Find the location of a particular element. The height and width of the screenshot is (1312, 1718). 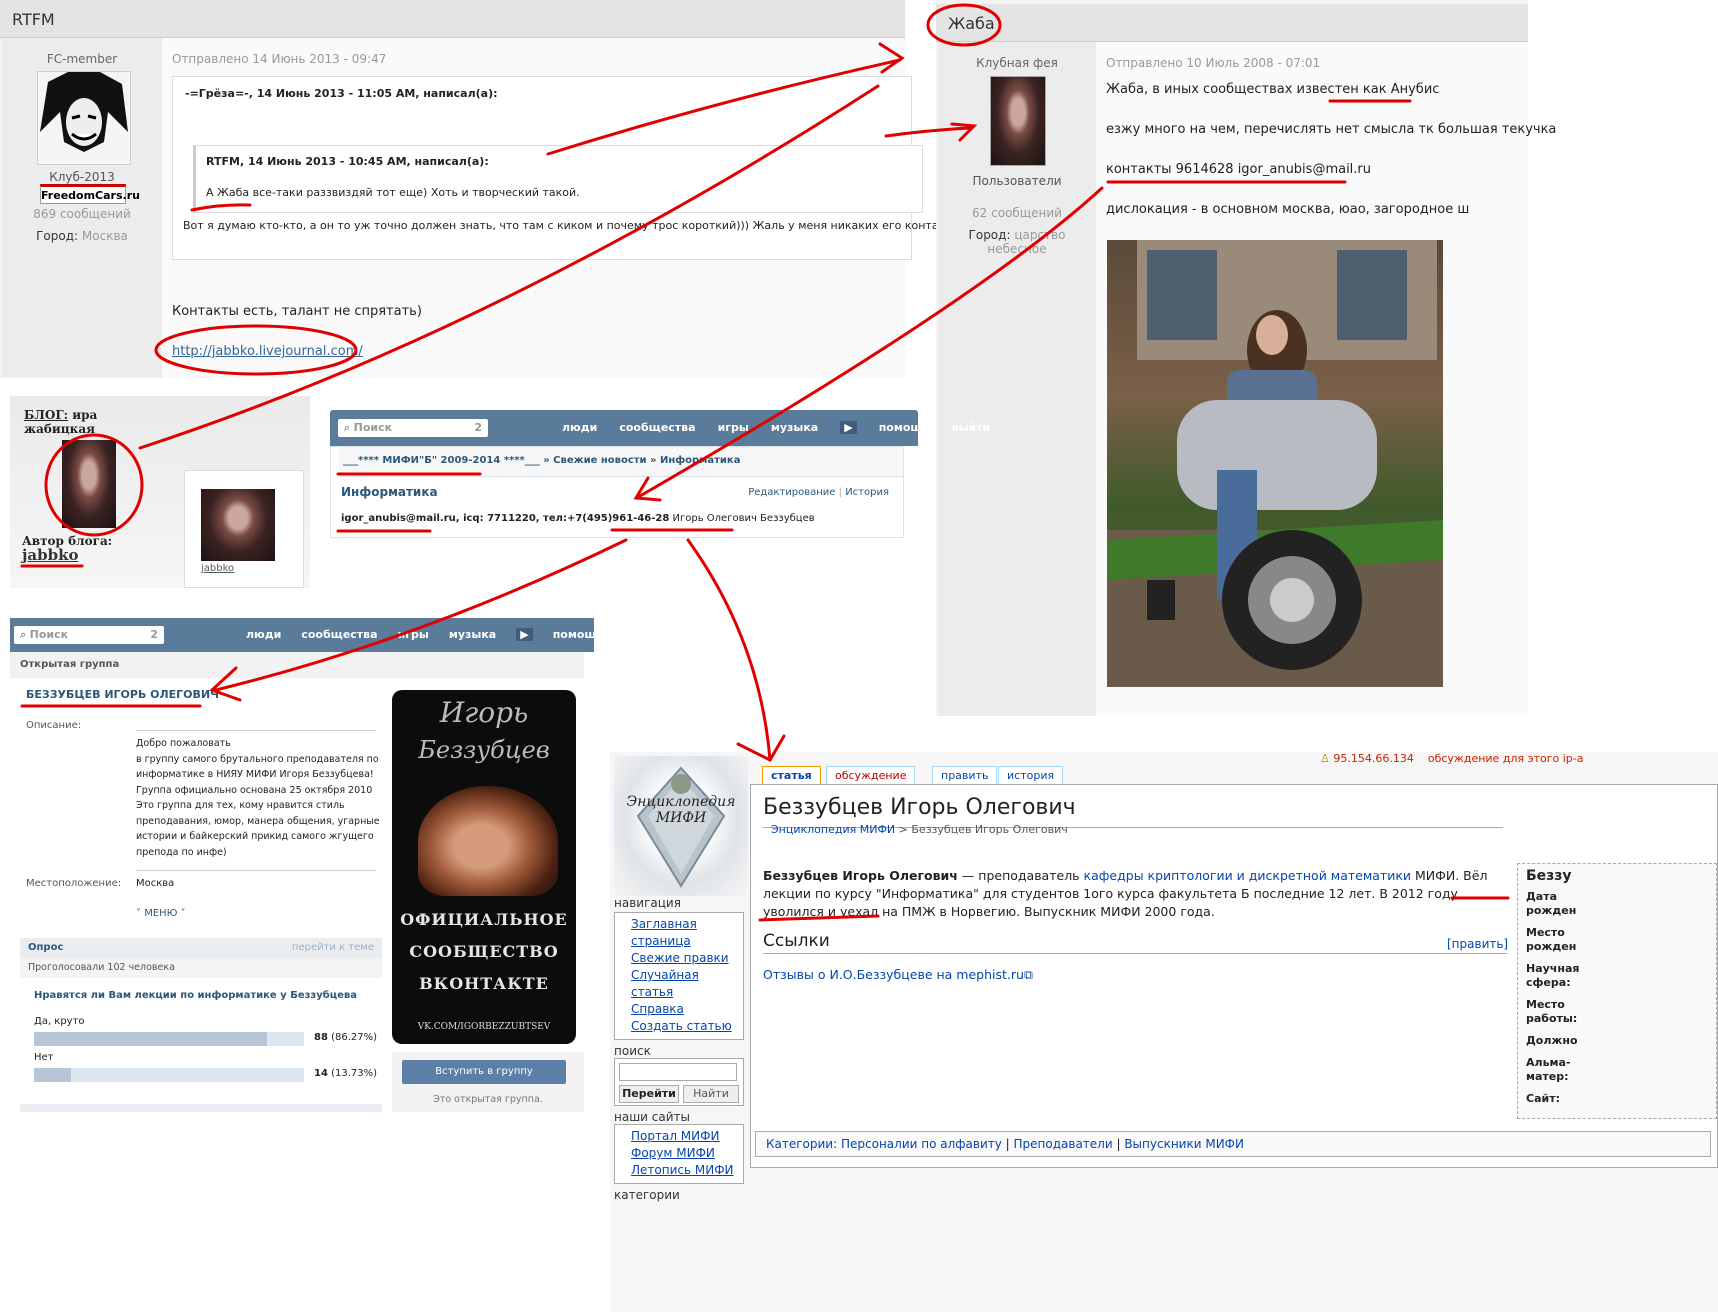

ip-talk-link: обсуждение для этого ip-а is located at coordinates (1506, 758).